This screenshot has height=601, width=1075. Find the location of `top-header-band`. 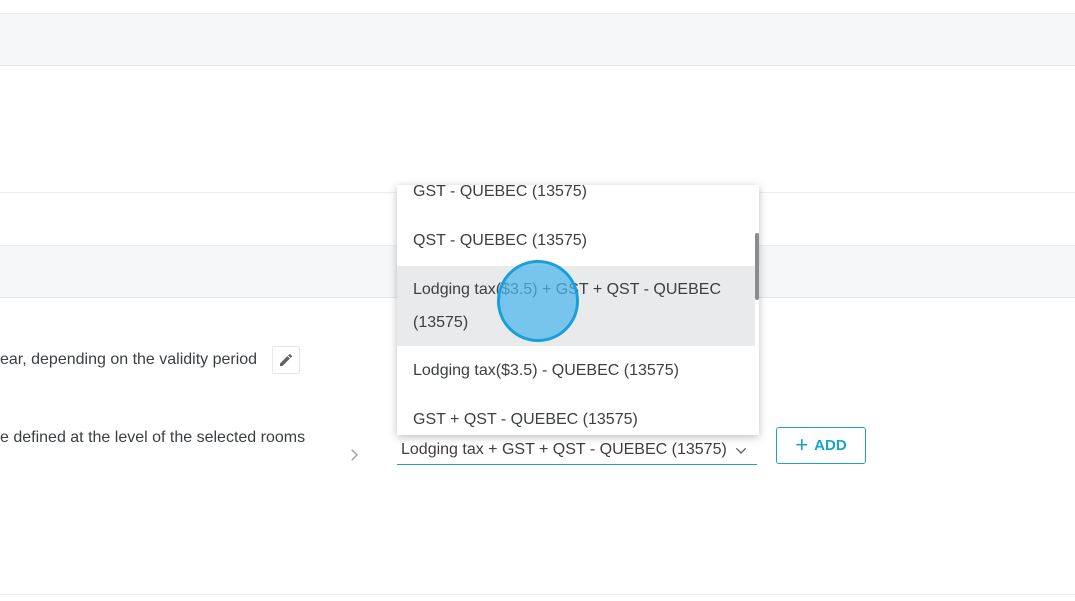

top-header-band is located at coordinates (537, 39).